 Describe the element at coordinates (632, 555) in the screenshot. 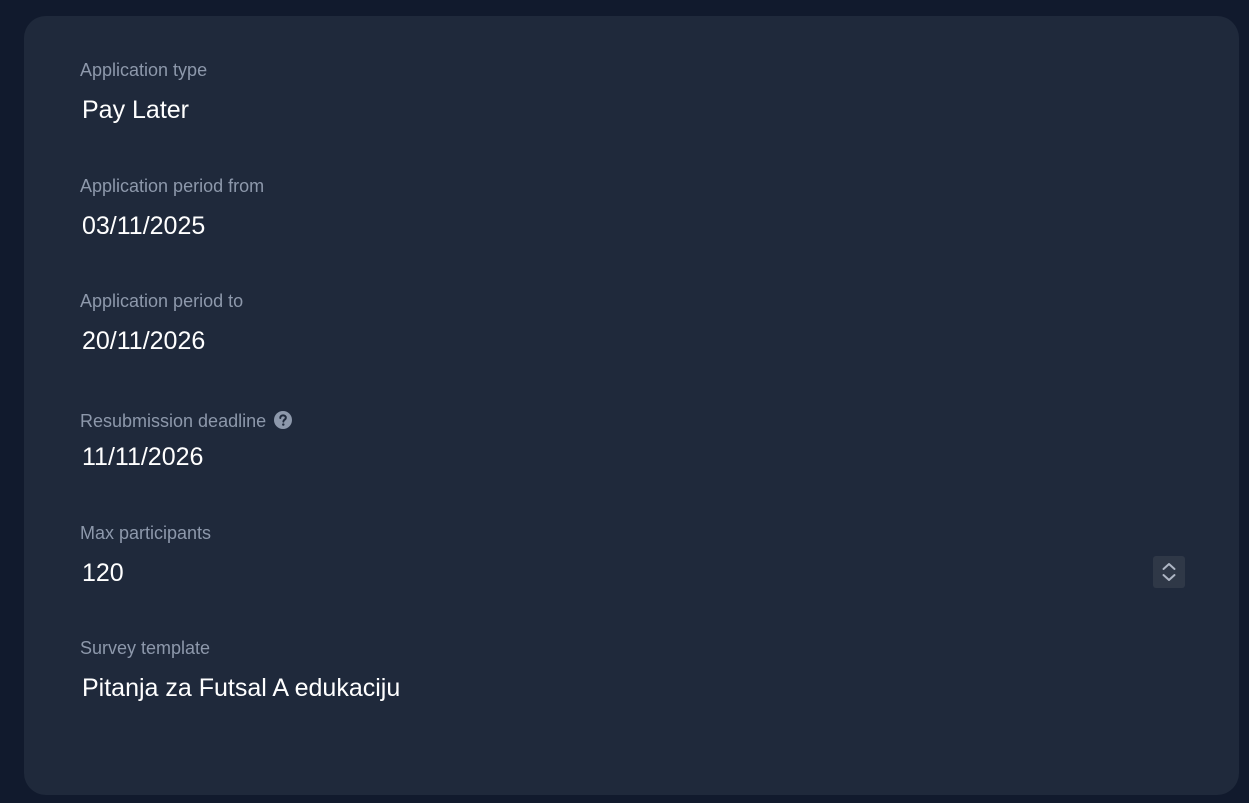

I see `max-participants-field: Max participants 120` at that location.